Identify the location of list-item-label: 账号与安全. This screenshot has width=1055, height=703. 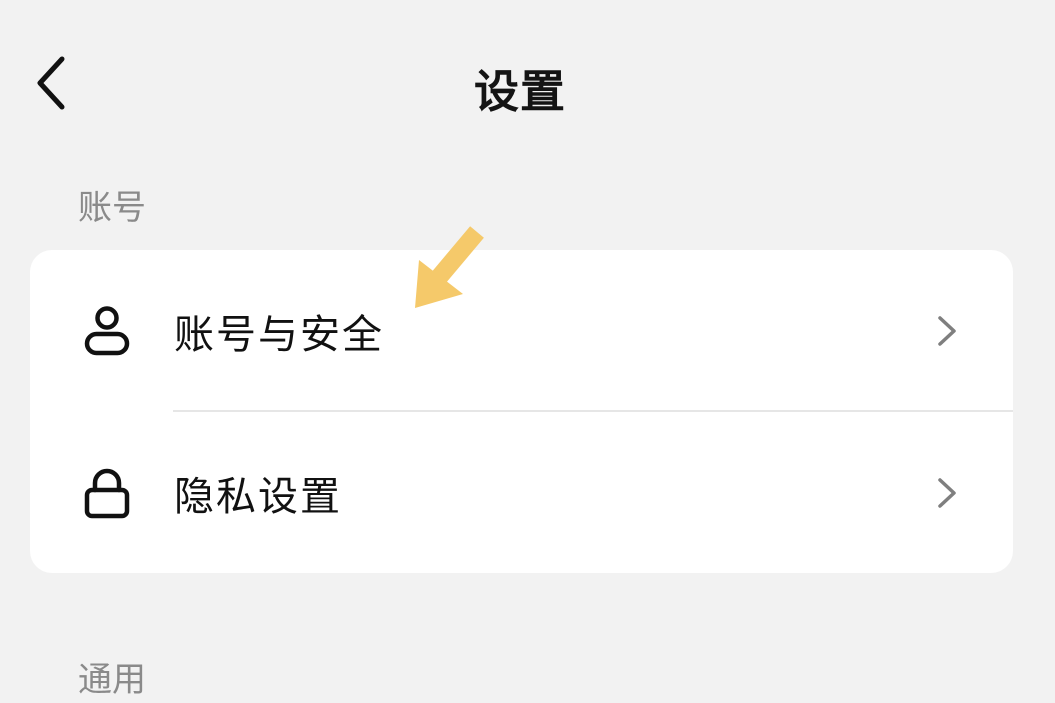
(279, 334).